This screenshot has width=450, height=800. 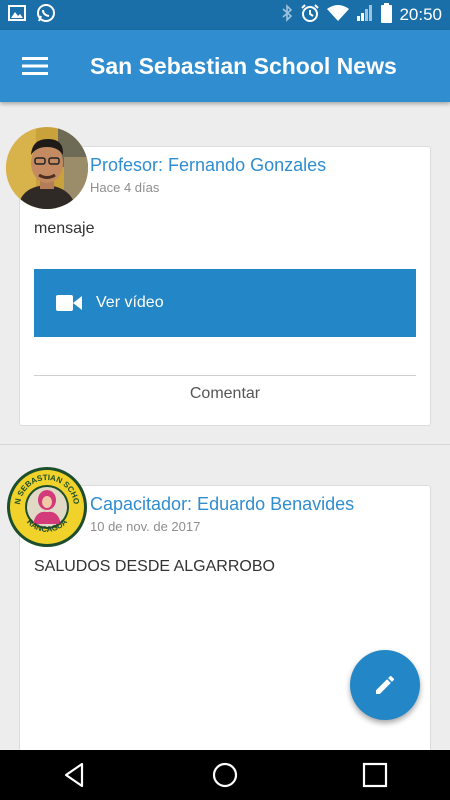 What do you see at coordinates (154, 566) in the screenshot?
I see `post-message: SALUDOS DESDE ALGARROBO` at bounding box center [154, 566].